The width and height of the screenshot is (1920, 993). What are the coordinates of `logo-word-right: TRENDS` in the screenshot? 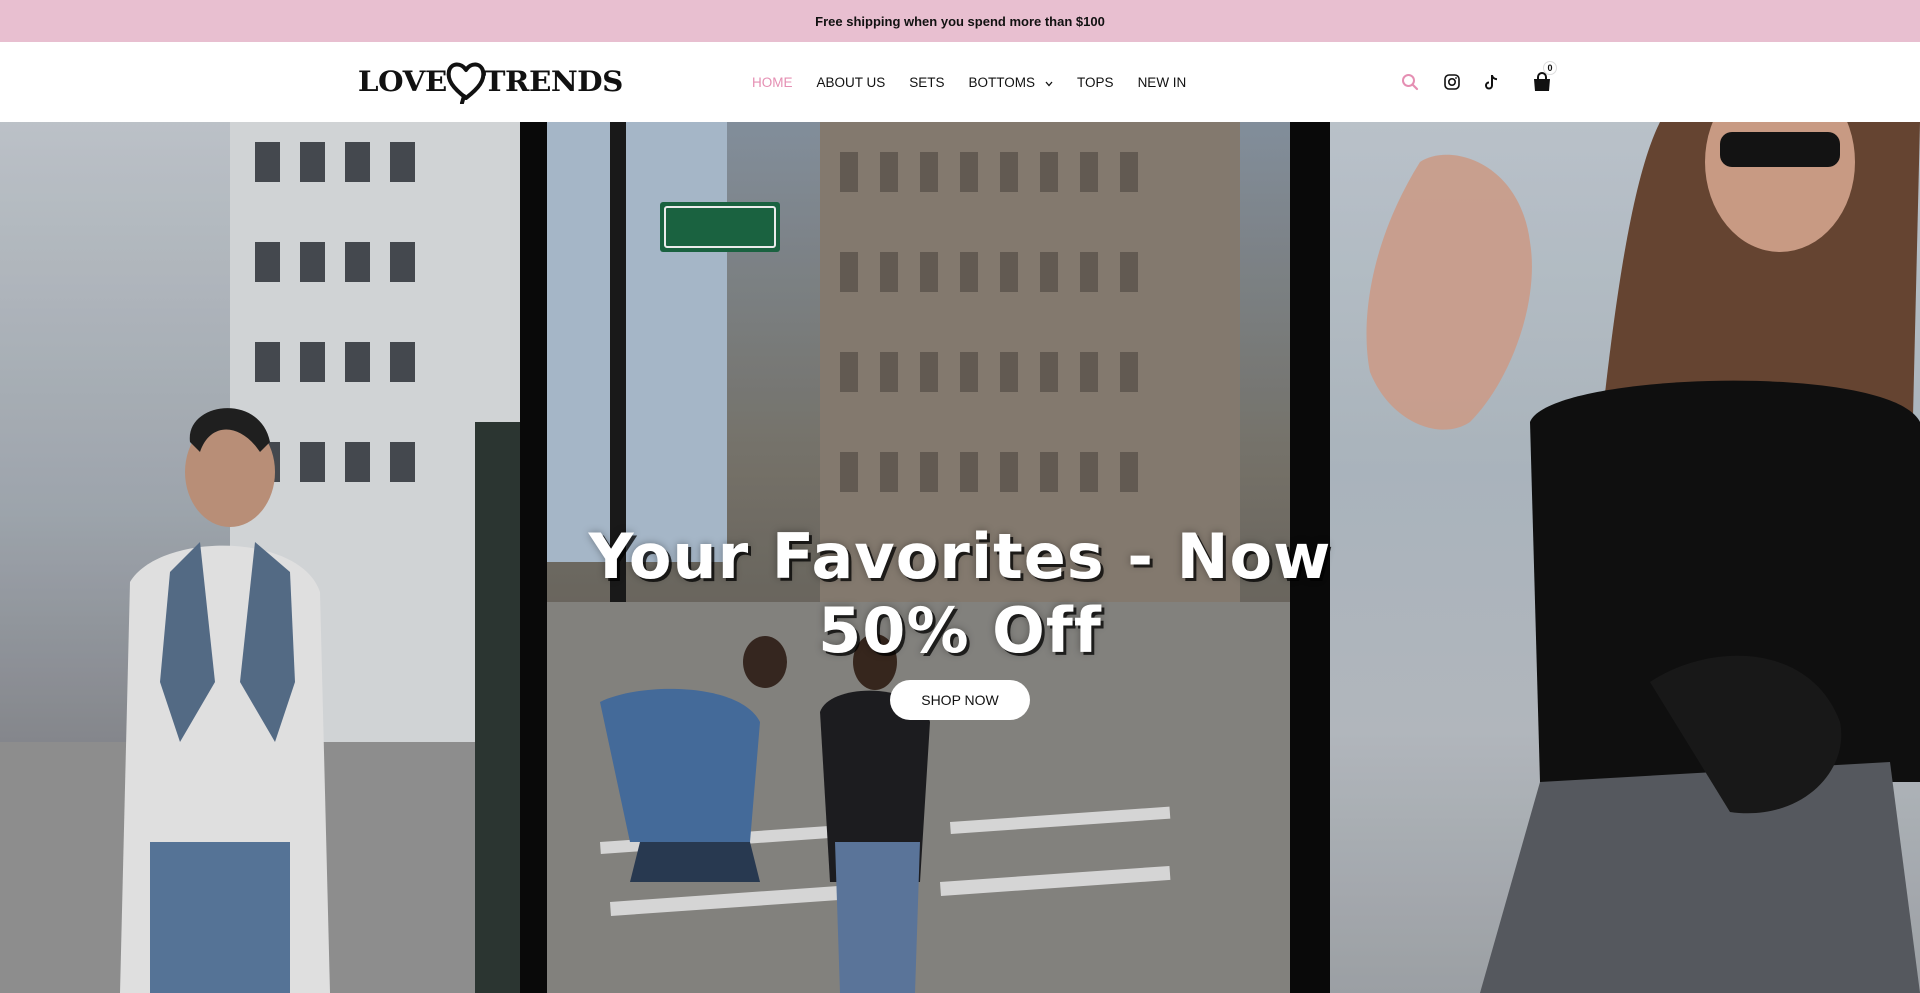 It's located at (553, 81).